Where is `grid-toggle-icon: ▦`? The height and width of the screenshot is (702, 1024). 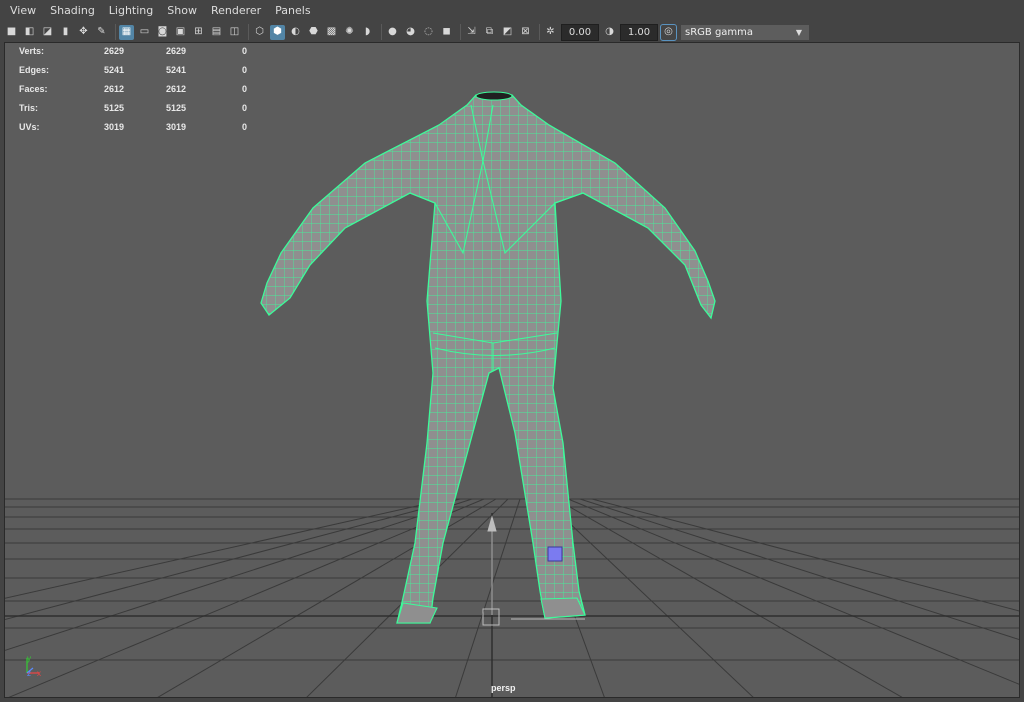
grid-toggle-icon: ▦ is located at coordinates (126, 32).